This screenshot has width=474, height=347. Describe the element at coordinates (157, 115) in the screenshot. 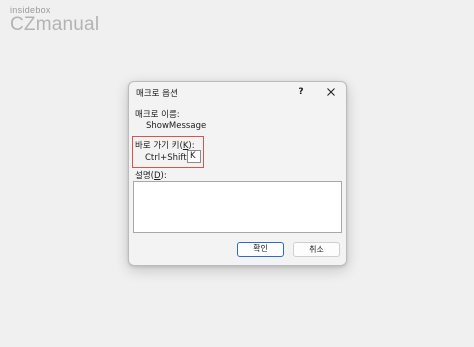

I see `macro-name-label: 매크로 이름:` at that location.